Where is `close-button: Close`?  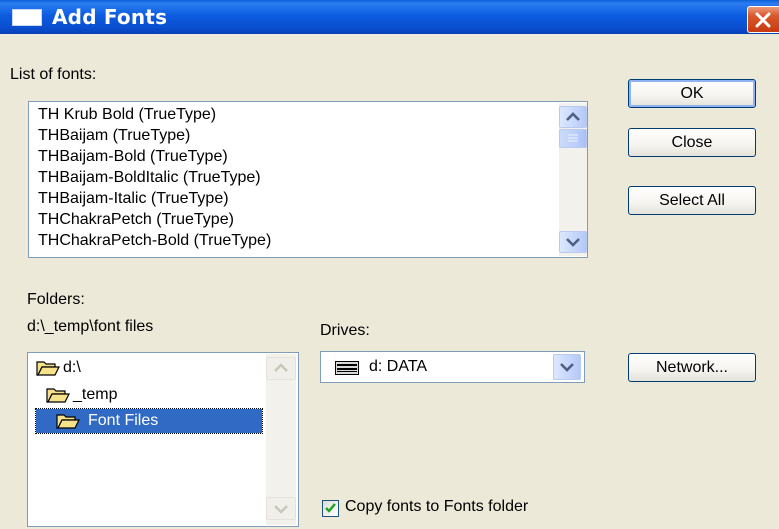
close-button: Close is located at coordinates (692, 142).